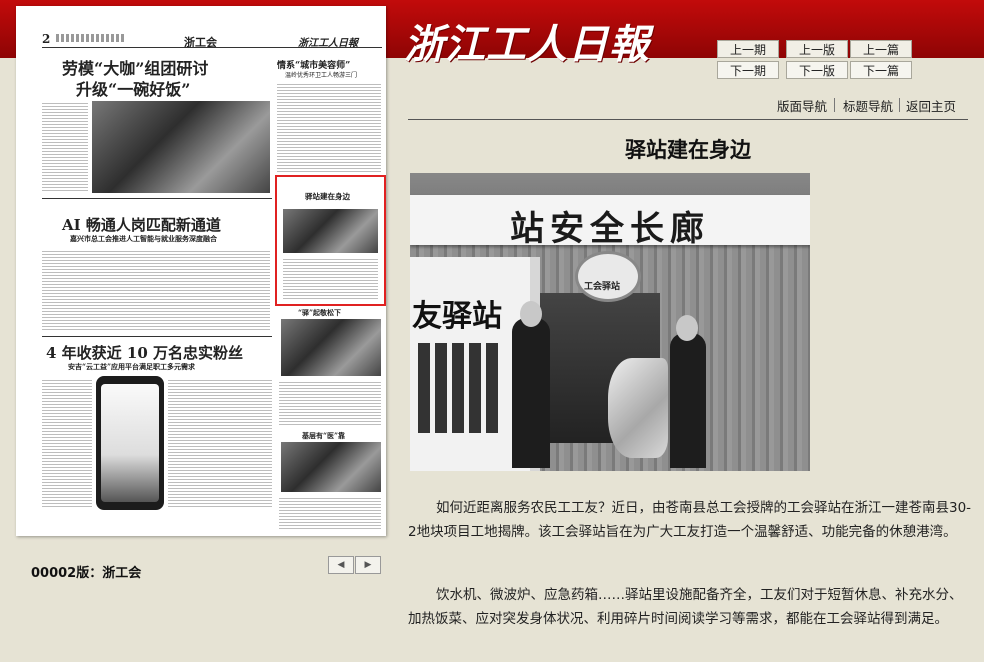 The height and width of the screenshot is (662, 984). I want to click on prev-page-button: 上一版, so click(817, 49).